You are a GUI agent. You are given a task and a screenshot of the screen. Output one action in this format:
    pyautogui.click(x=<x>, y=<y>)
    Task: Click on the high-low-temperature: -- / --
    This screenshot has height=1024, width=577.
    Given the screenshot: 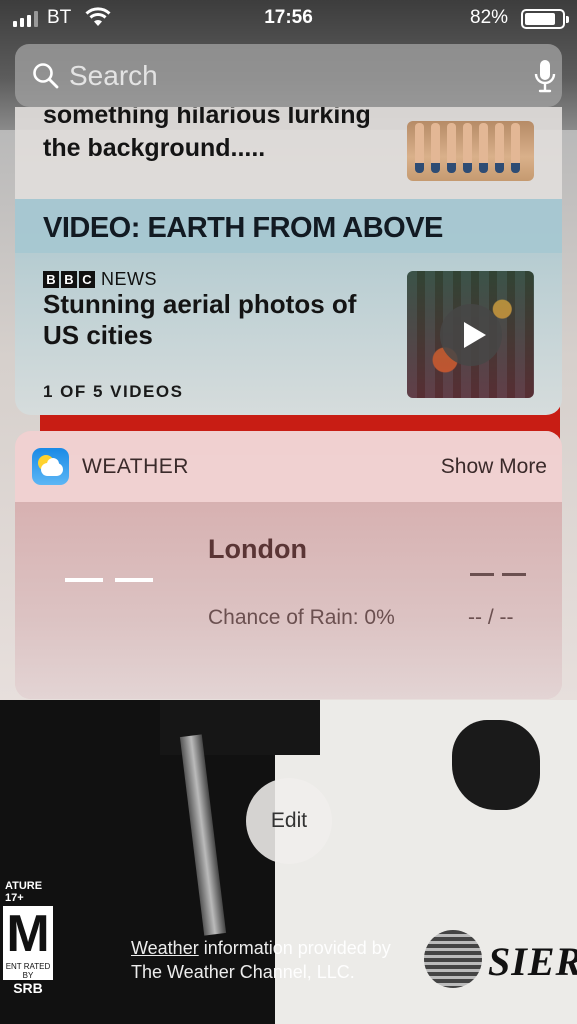 What is the action you would take?
    pyautogui.click(x=491, y=617)
    